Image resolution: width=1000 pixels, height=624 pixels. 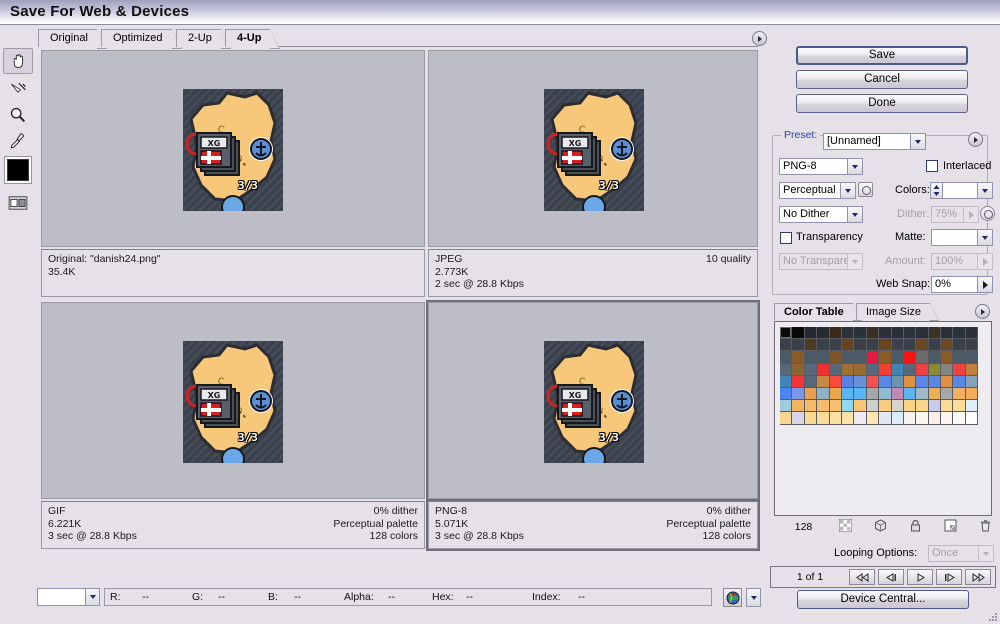 I want to click on matte-value, so click(x=954, y=237).